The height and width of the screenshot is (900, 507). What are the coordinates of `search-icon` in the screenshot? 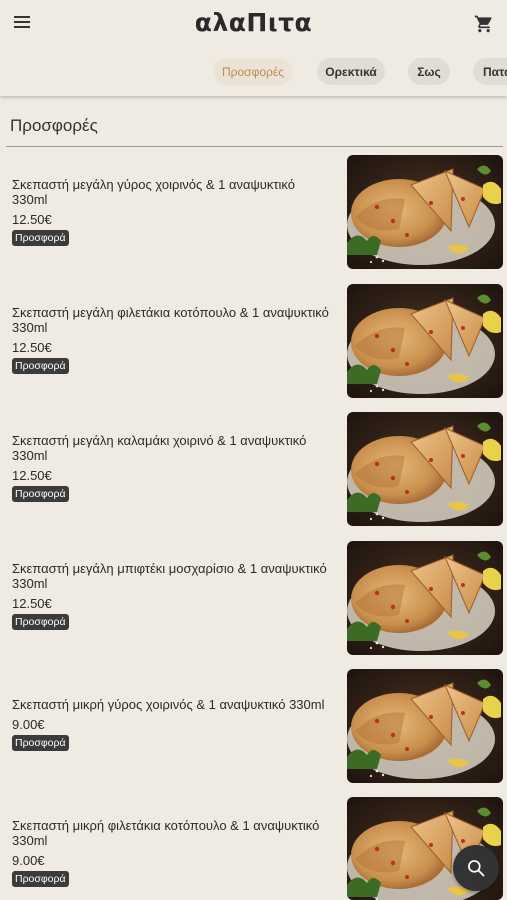 It's located at (476, 868).